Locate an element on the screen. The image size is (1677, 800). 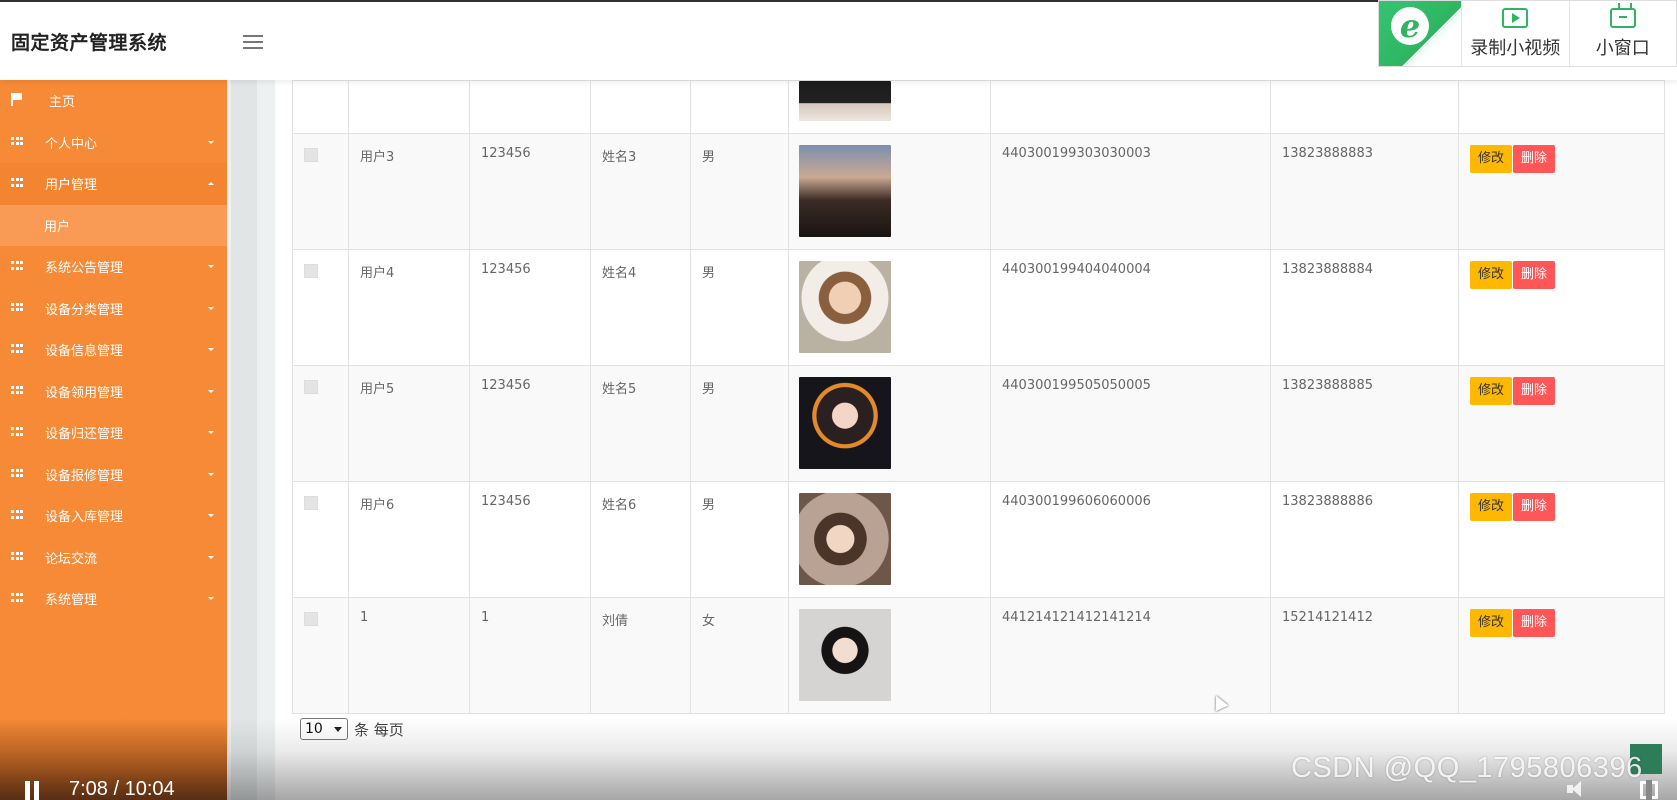
sidebar-subitem-users: 用户 is located at coordinates (113, 225).